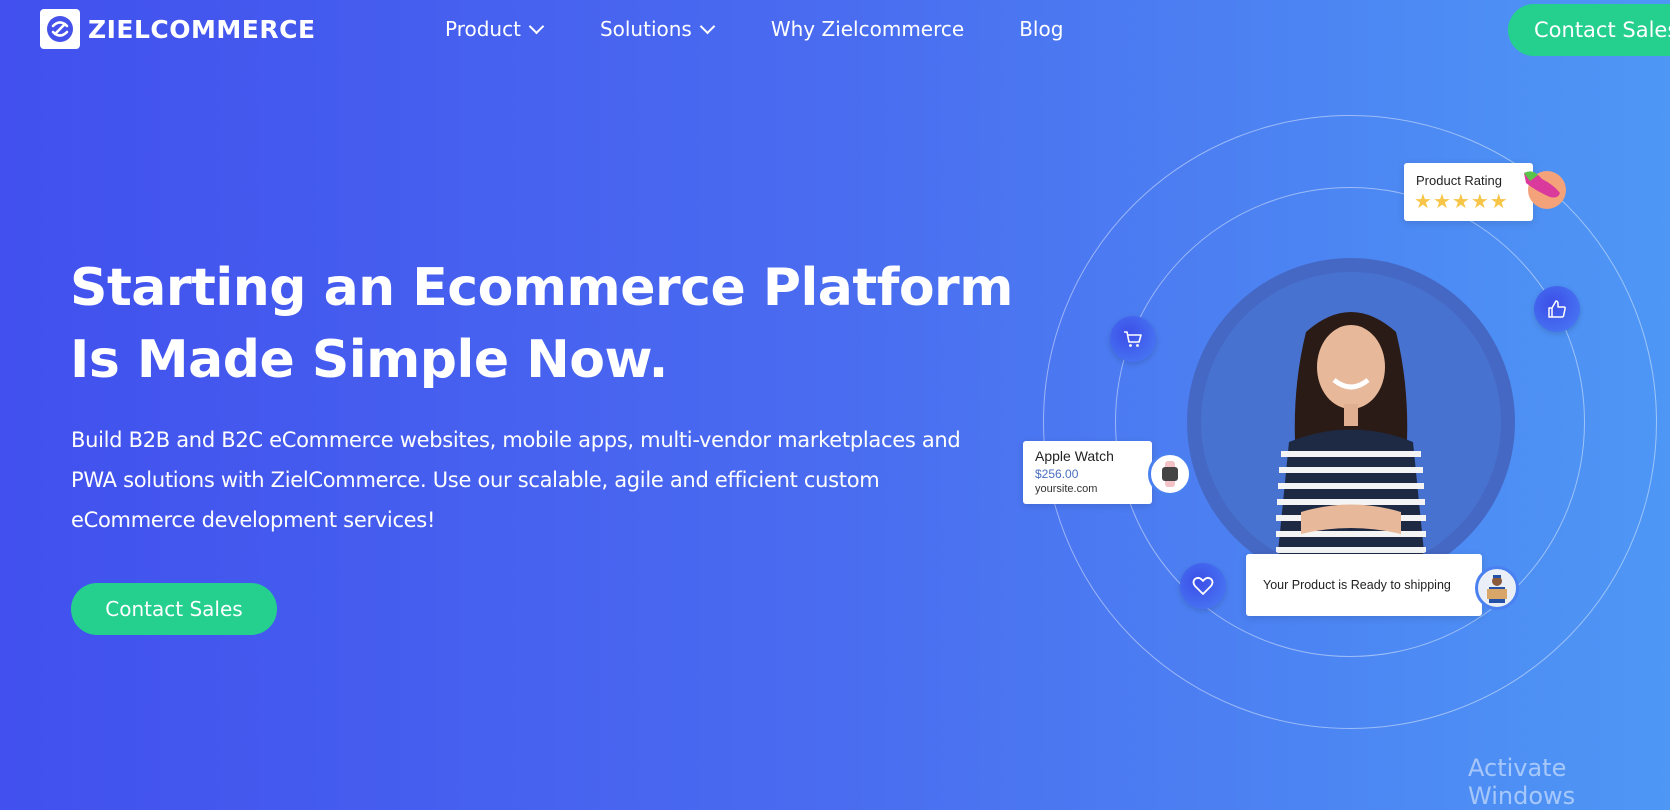 This screenshot has height=810, width=1670. I want to click on shopping-cart-icon, so click(1133, 339).